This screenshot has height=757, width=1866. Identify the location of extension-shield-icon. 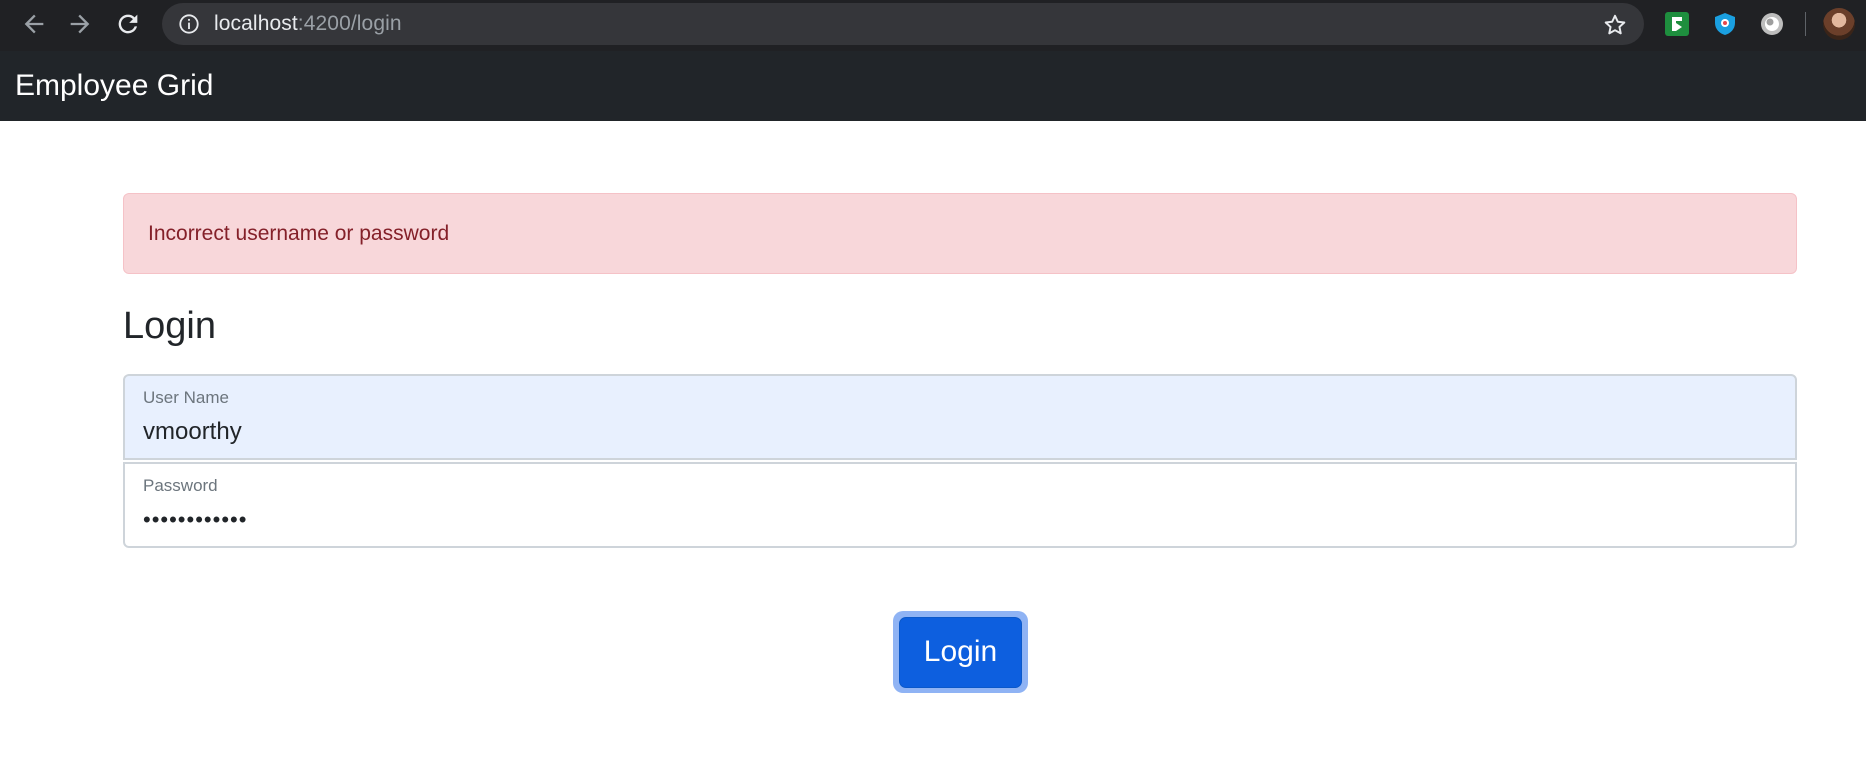
(1725, 24).